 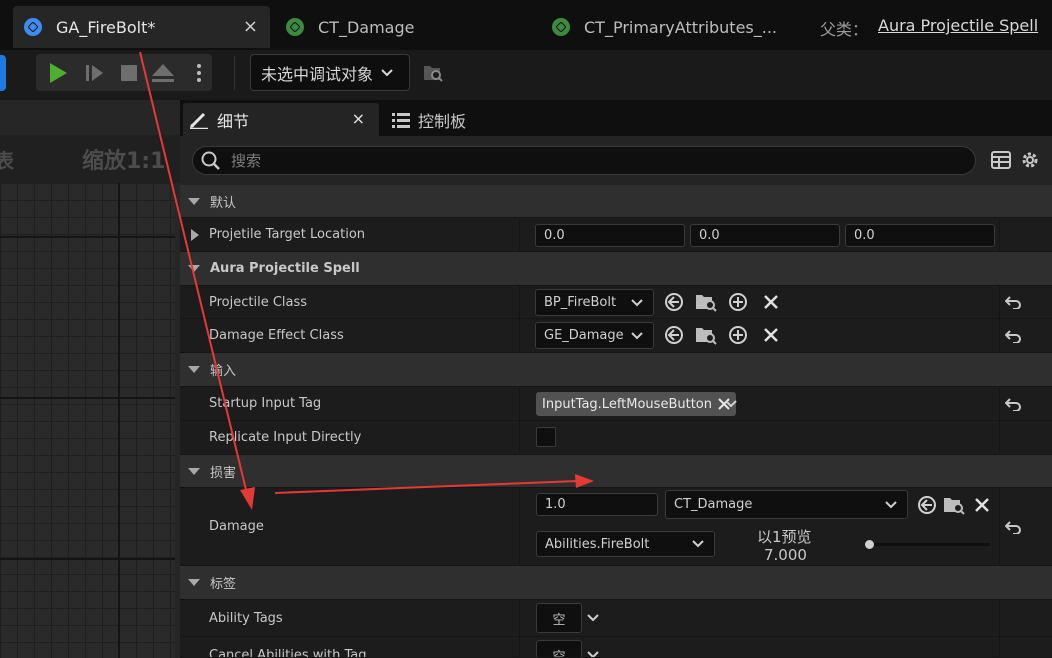 I want to click on location-y-field: 0.0, so click(x=765, y=235).